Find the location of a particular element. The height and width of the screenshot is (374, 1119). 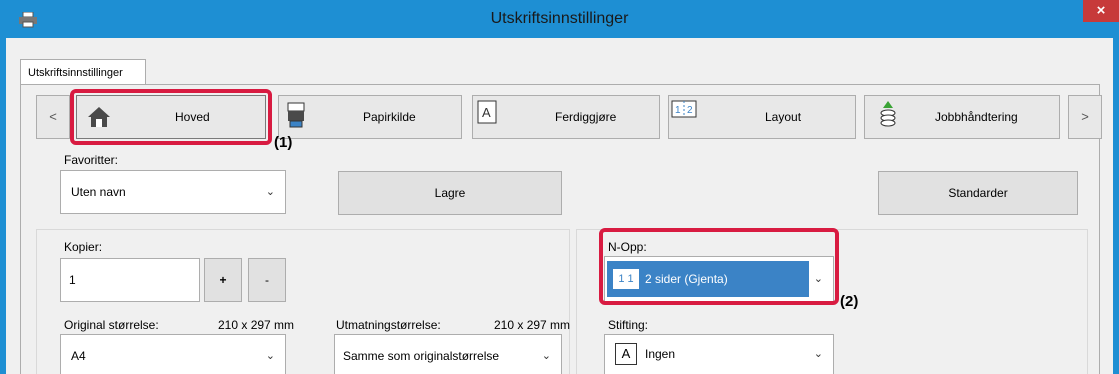

paper-source-icon is located at coordinates (296, 115).